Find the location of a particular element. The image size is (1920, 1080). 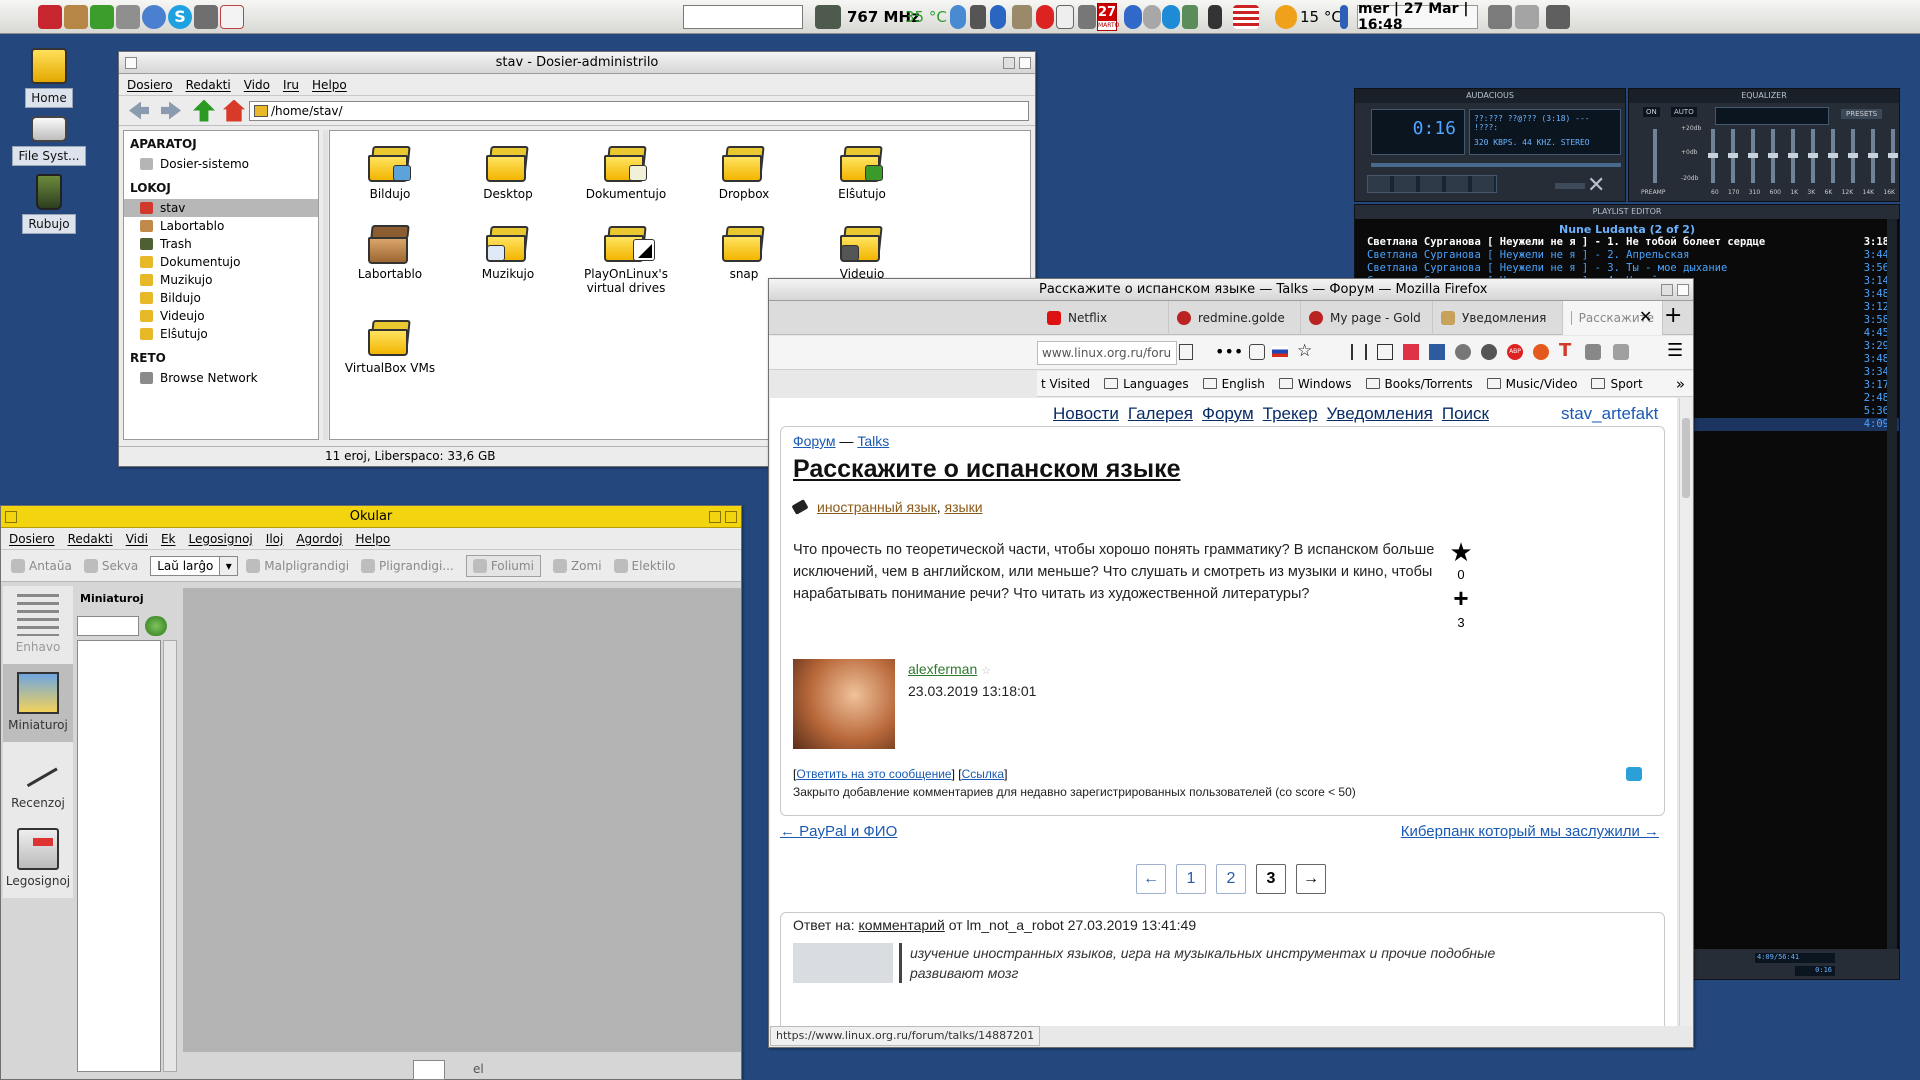

translate-icon is located at coordinates (1437, 352).